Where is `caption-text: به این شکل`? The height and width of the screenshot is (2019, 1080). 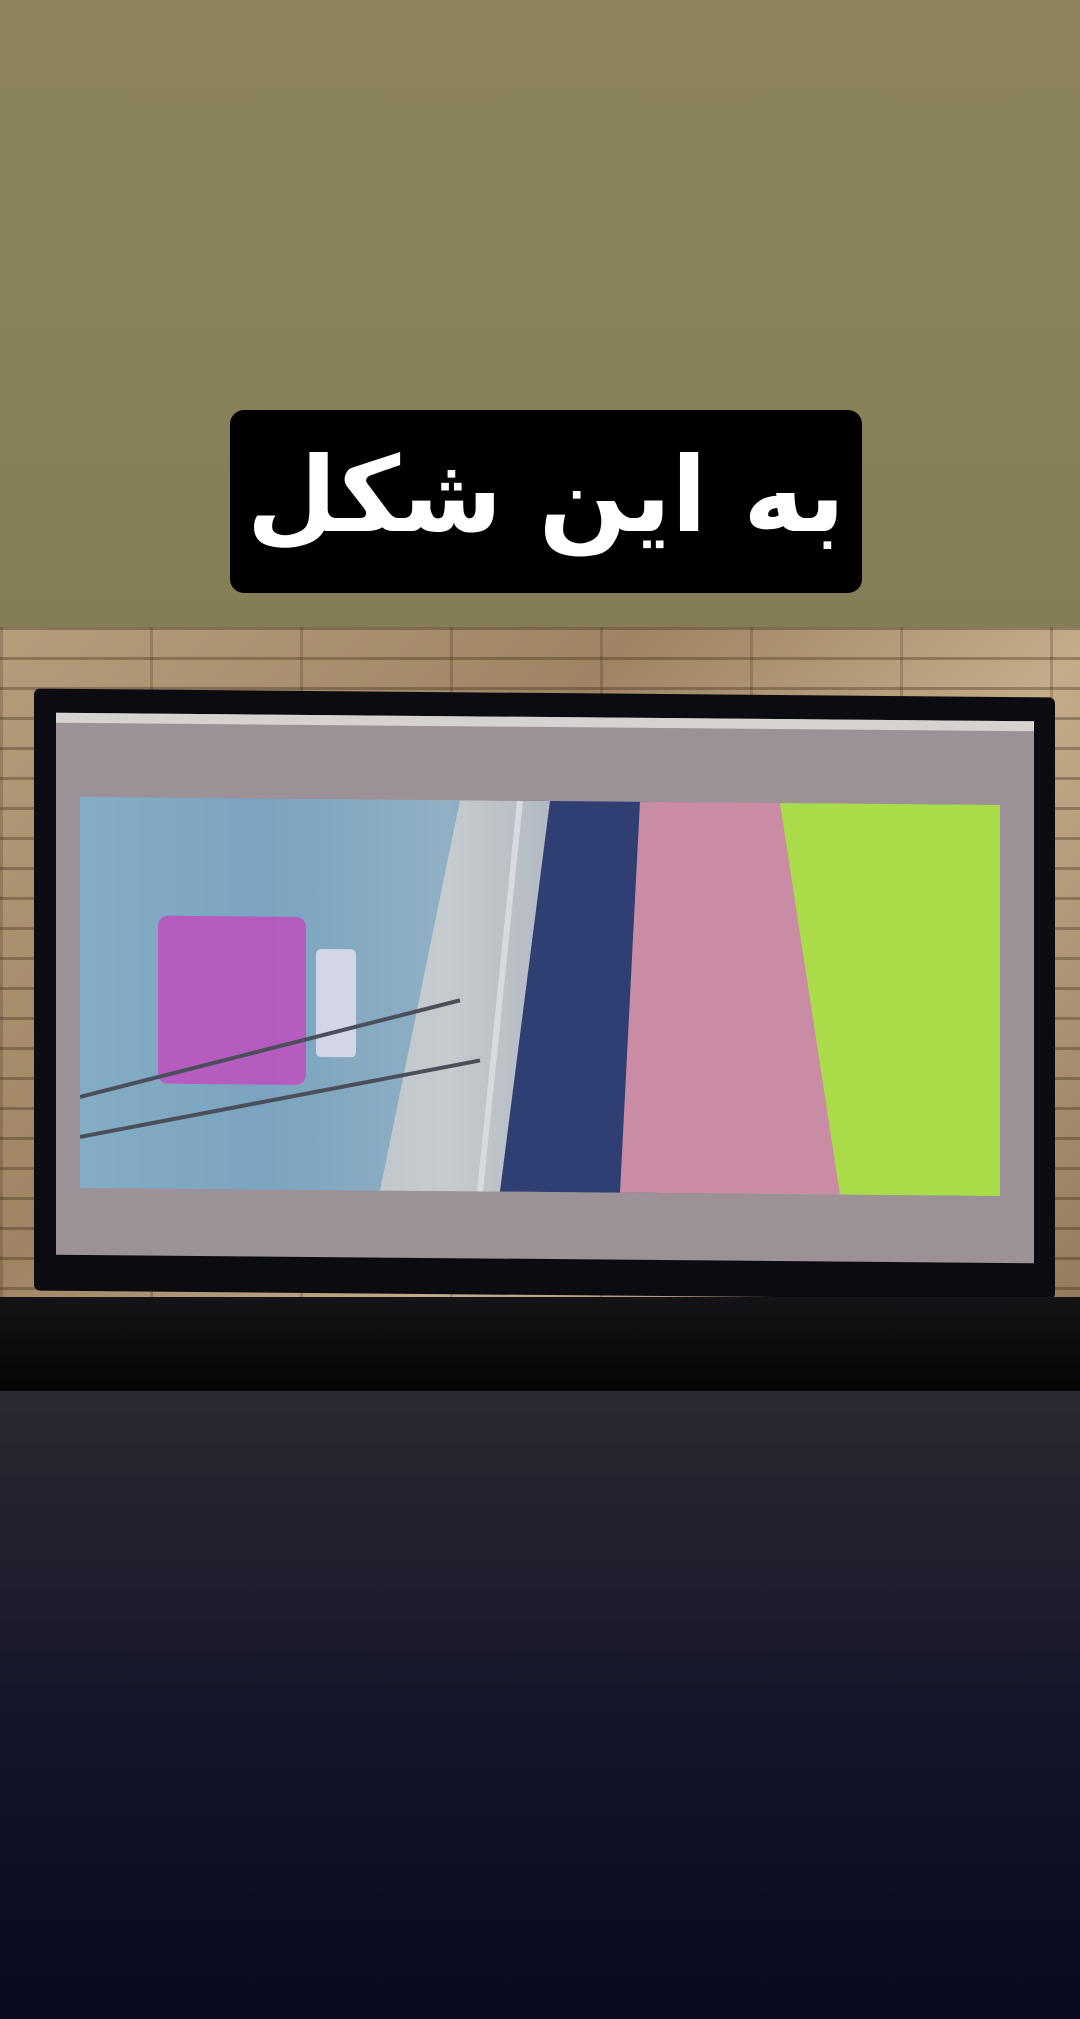
caption-text: به این شکل is located at coordinates (546, 494).